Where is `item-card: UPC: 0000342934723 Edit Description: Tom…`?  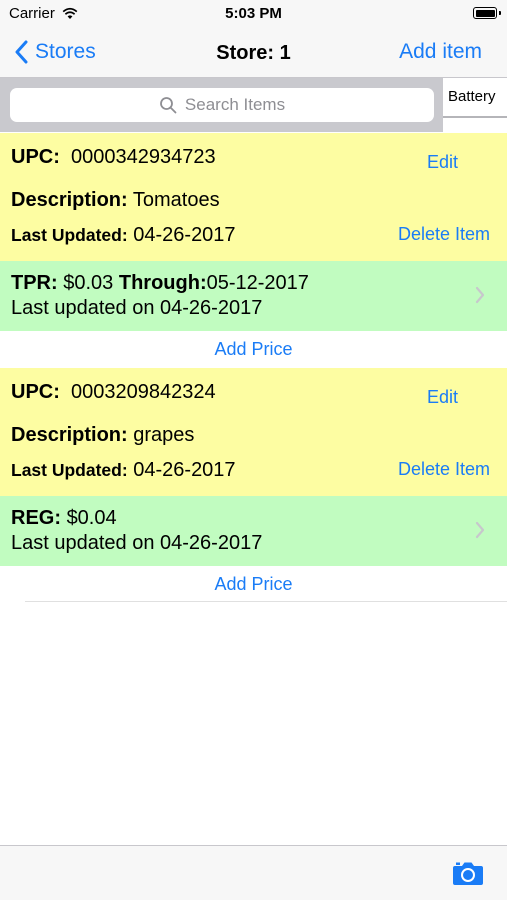
item-card: UPC: 0000342934723 Edit Description: Tom… is located at coordinates (253, 197).